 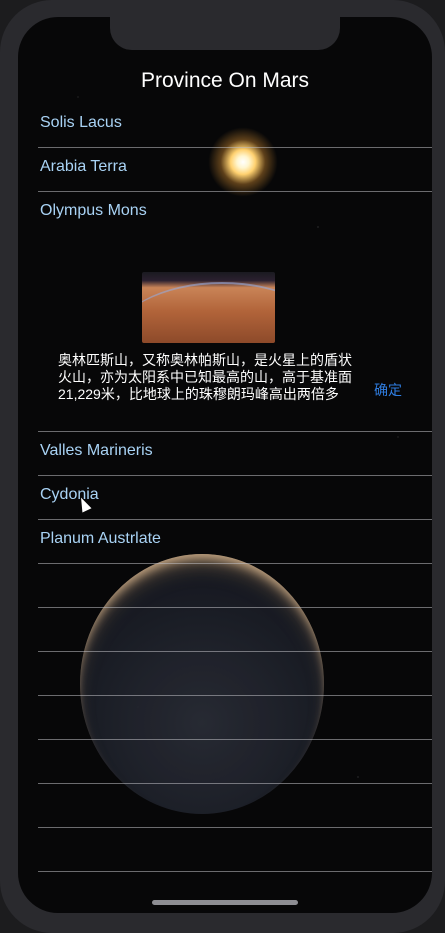 What do you see at coordinates (235, 126) in the screenshot?
I see `list-item: Solis Lacus` at bounding box center [235, 126].